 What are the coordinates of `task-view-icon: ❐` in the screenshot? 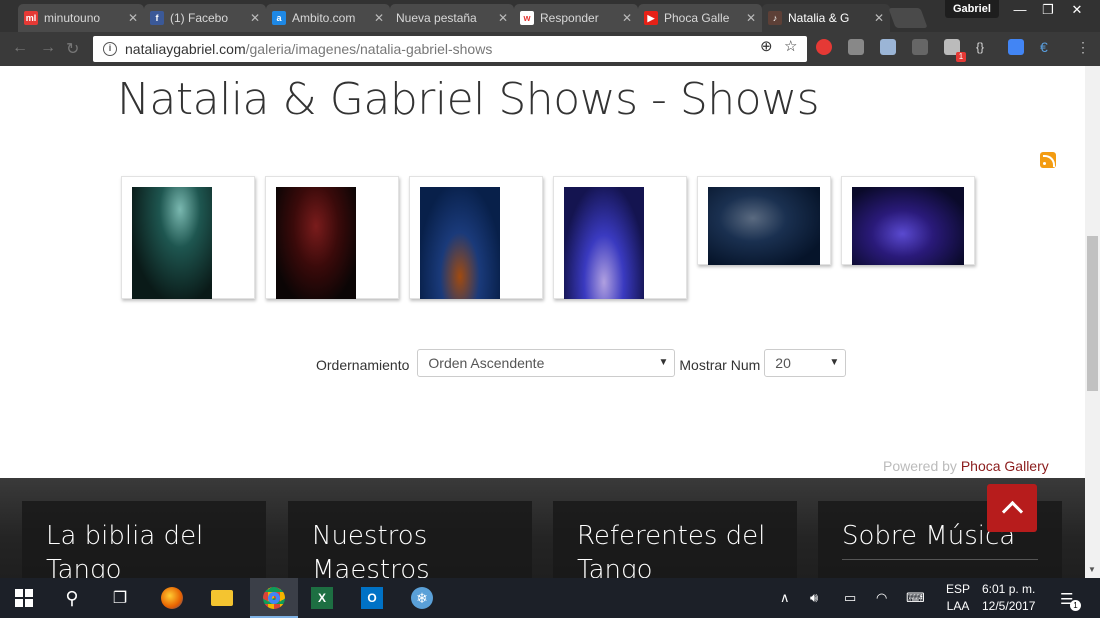 It's located at (120, 598).